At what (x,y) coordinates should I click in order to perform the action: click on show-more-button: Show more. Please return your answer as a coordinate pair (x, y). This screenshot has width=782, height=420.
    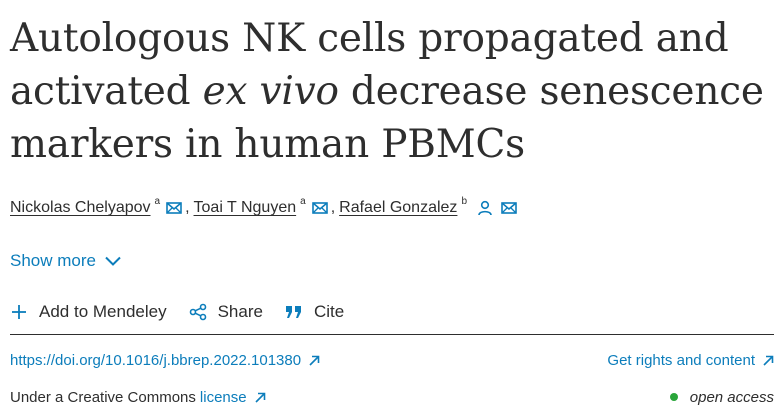
    Looking at the image, I should click on (65, 261).